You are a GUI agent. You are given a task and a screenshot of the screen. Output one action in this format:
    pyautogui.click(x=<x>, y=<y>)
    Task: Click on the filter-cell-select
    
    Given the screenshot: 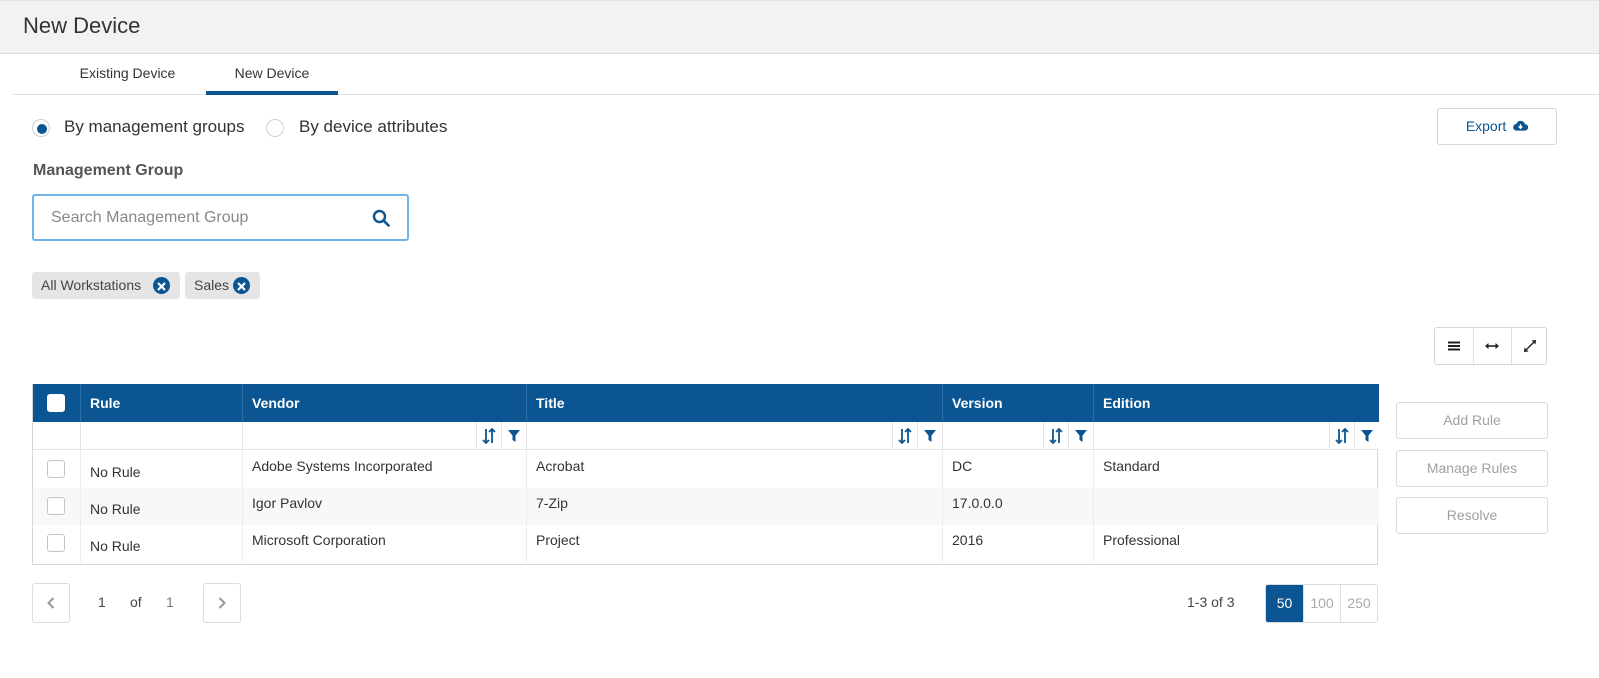 What is the action you would take?
    pyautogui.click(x=57, y=436)
    